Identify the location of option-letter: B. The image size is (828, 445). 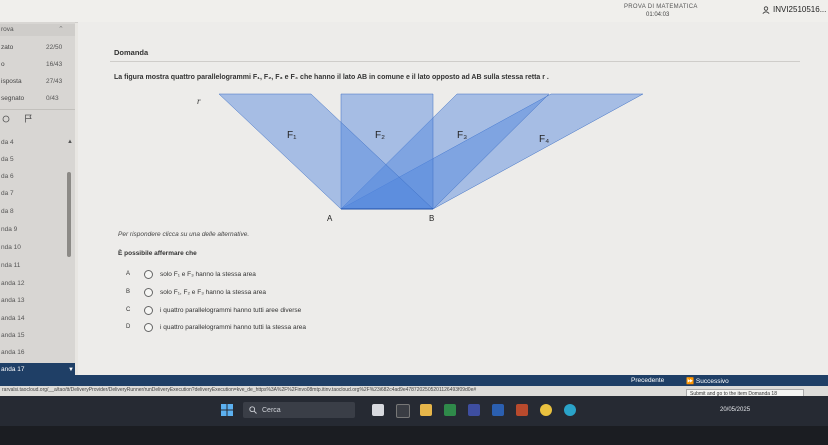
(128, 292).